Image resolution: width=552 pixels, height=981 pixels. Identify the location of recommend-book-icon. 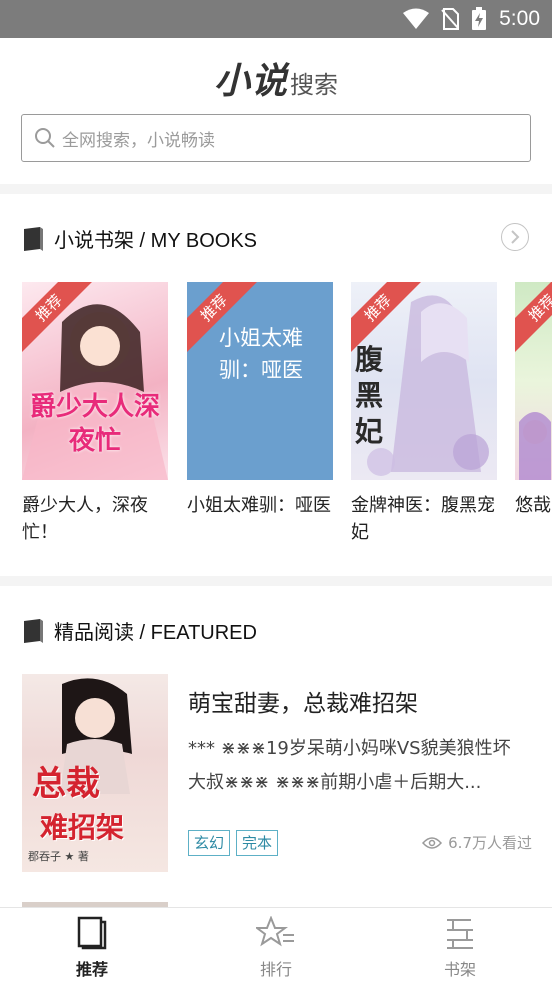
(92, 933).